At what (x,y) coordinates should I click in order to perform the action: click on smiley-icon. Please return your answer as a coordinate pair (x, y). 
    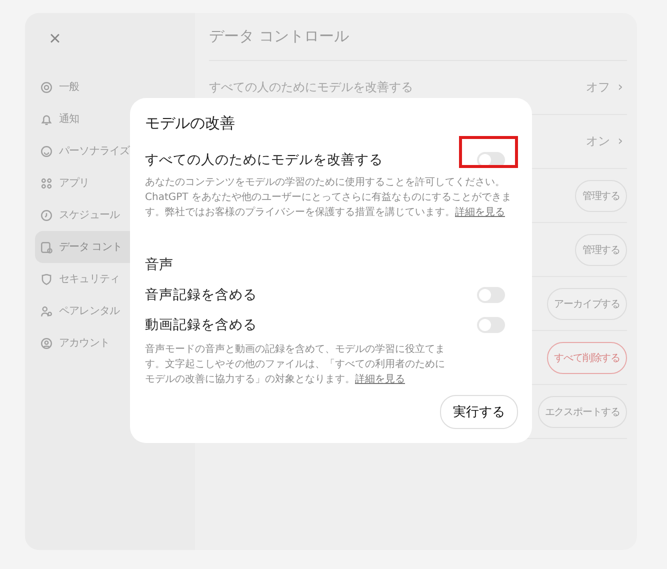
    Looking at the image, I should click on (46, 151).